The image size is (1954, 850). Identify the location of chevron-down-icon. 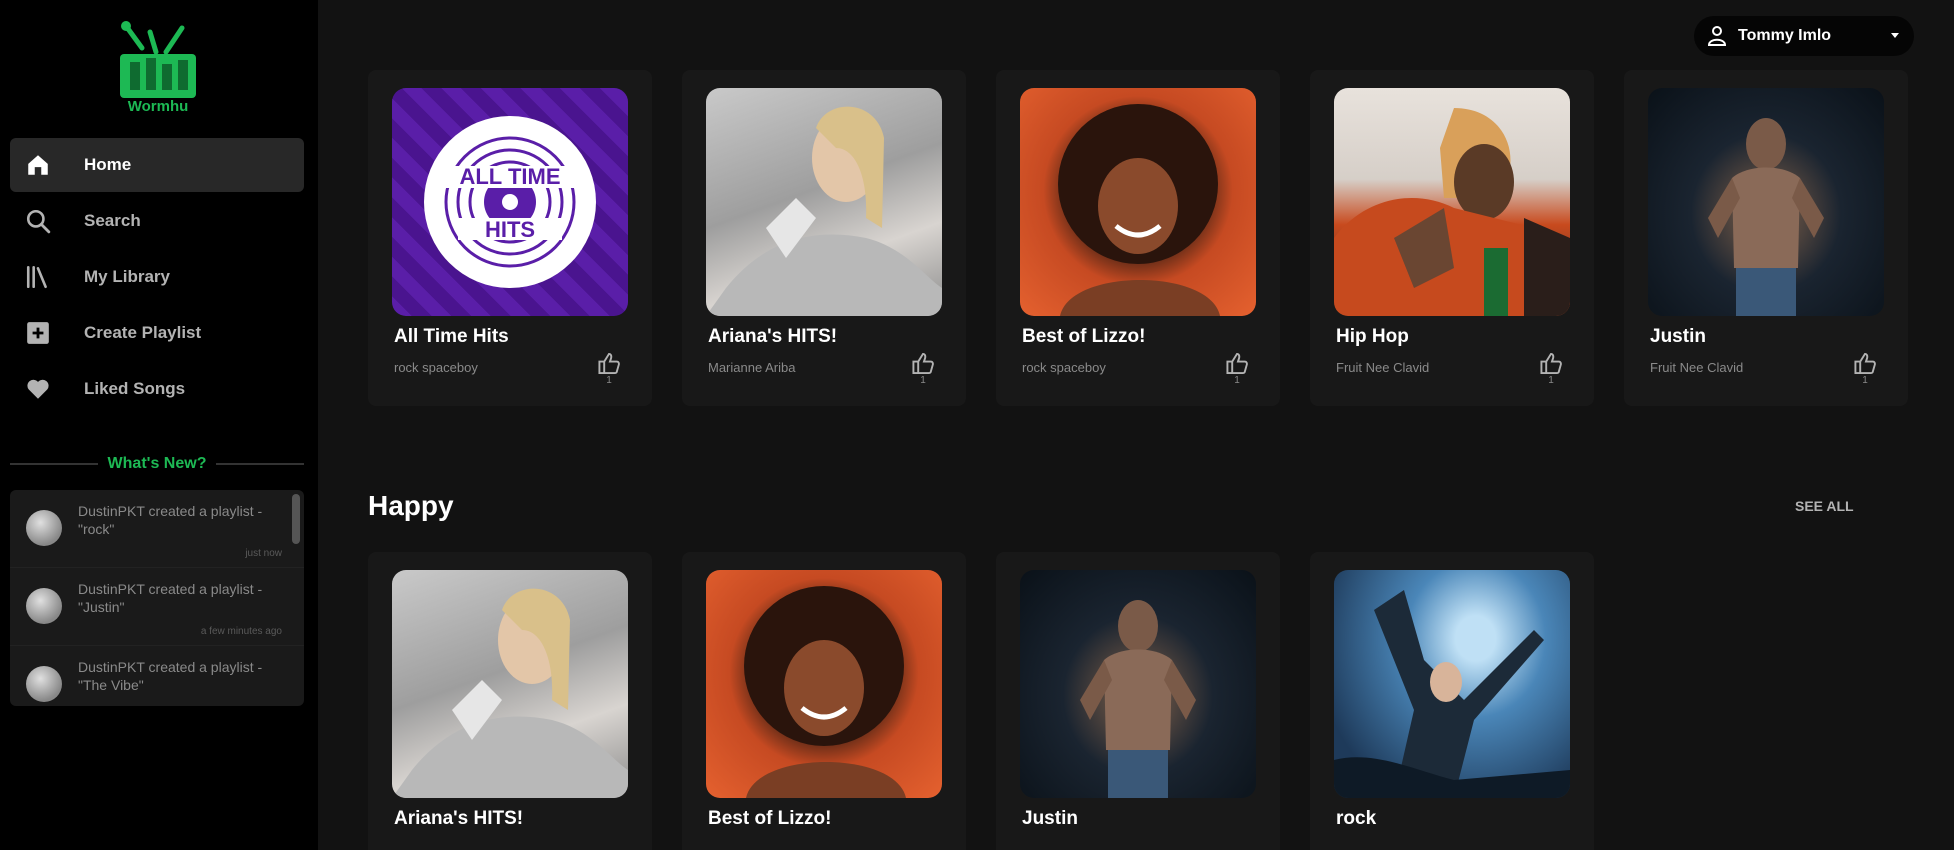
(1895, 35).